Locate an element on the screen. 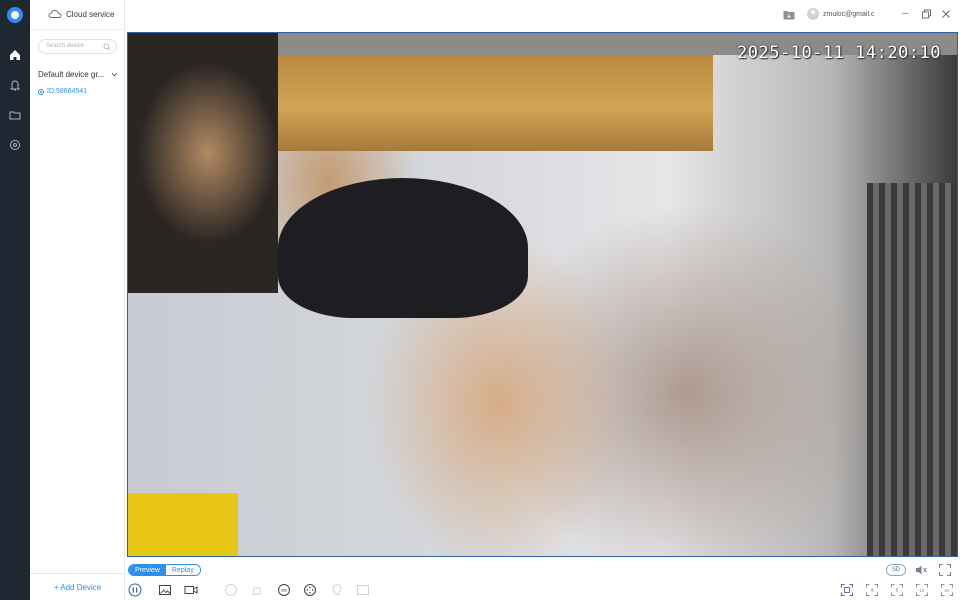 This screenshot has height=600, width=960. nav-rail is located at coordinates (15, 300).